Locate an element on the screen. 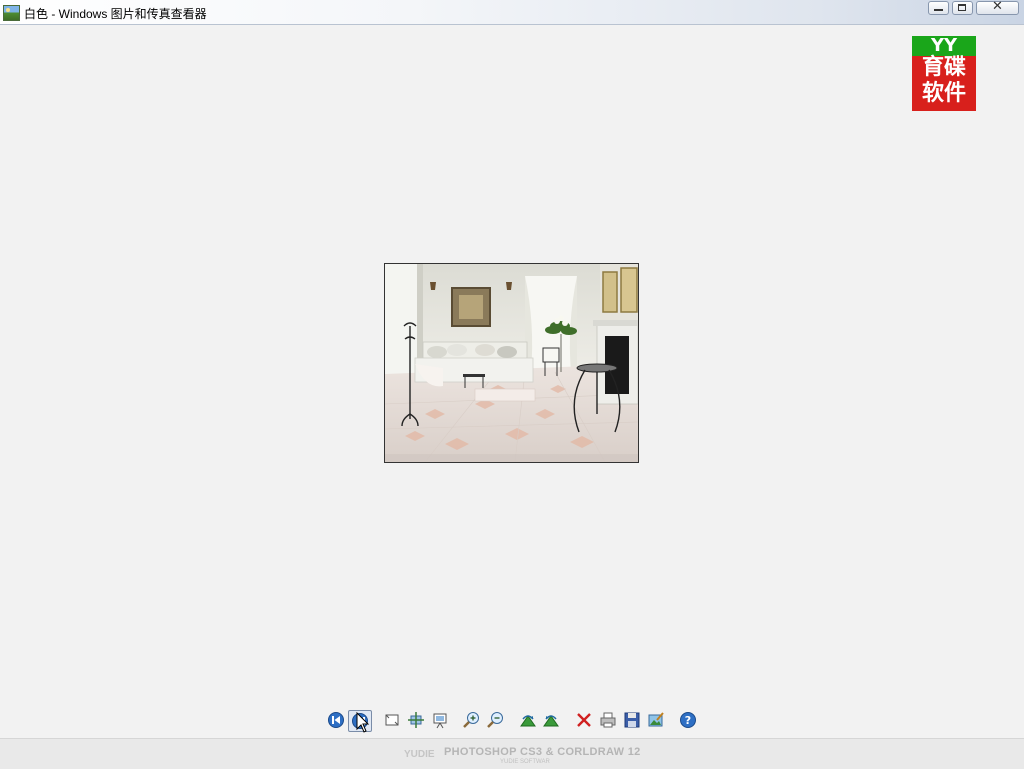  print-icon is located at coordinates (608, 720).